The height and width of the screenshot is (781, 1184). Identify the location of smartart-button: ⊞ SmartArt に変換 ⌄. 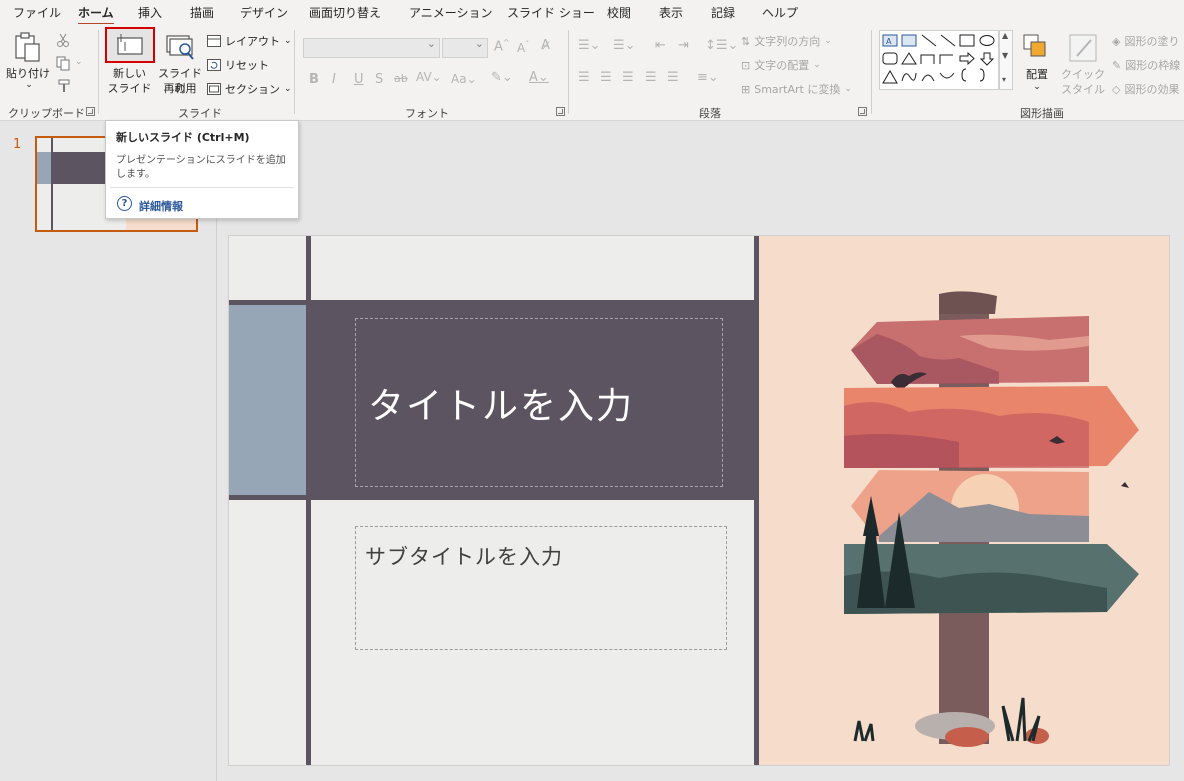
(796, 89).